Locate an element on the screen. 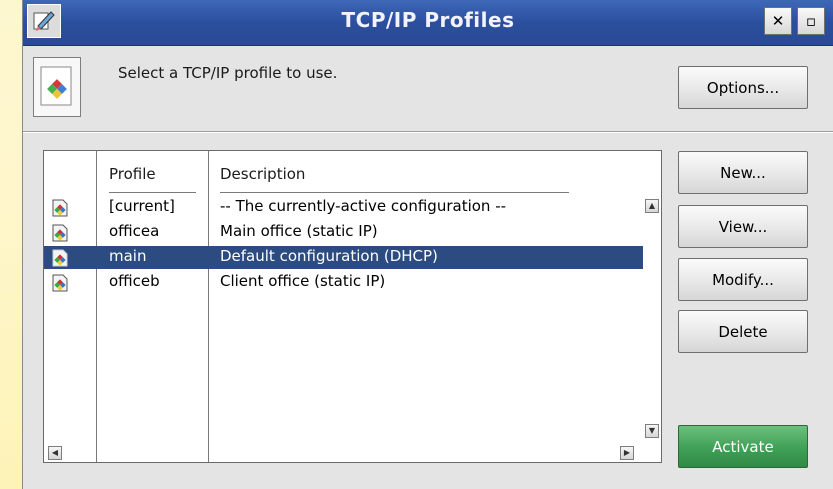 This screenshot has height=489, width=833. profile-name: main is located at coordinates (128, 256).